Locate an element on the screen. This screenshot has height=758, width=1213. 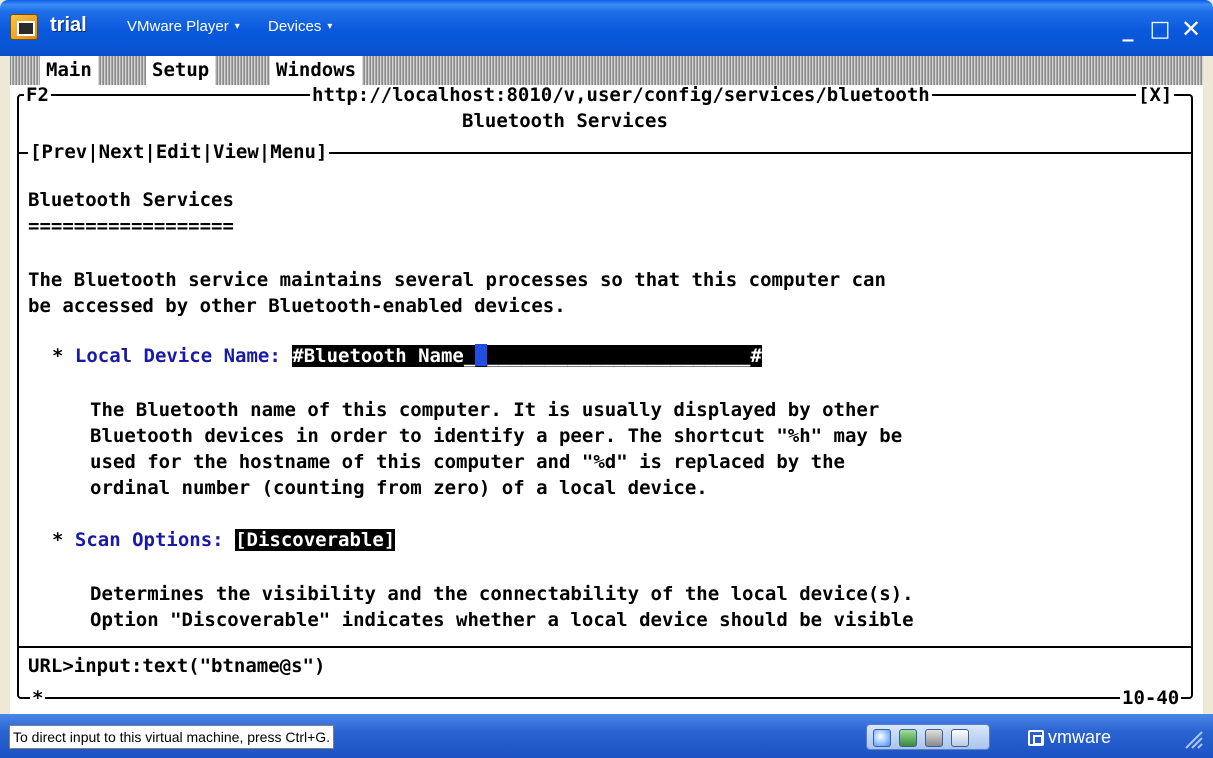
nav-bar: [Prev|Next|Edit|View|Menu] is located at coordinates (179, 152).